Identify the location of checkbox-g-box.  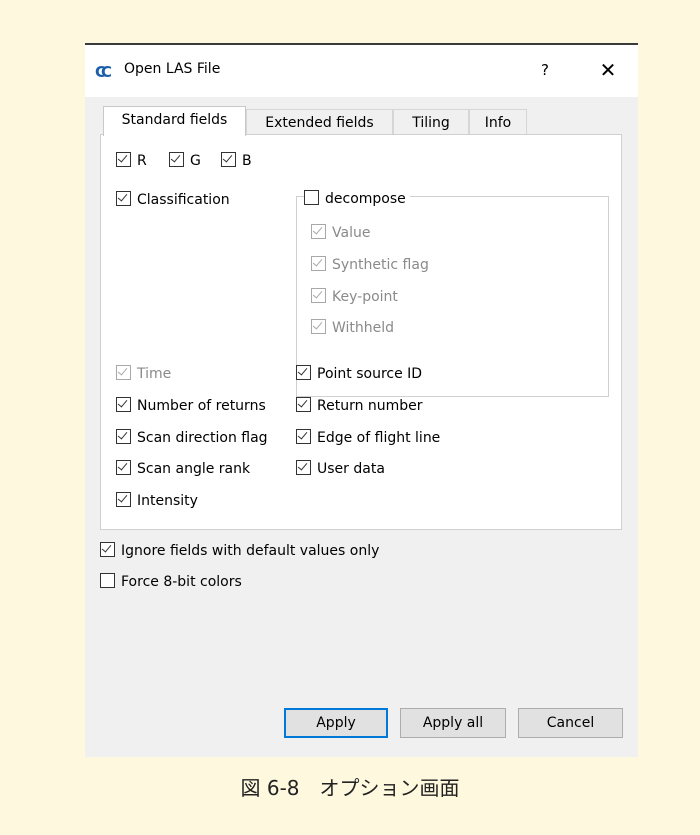
(176, 159).